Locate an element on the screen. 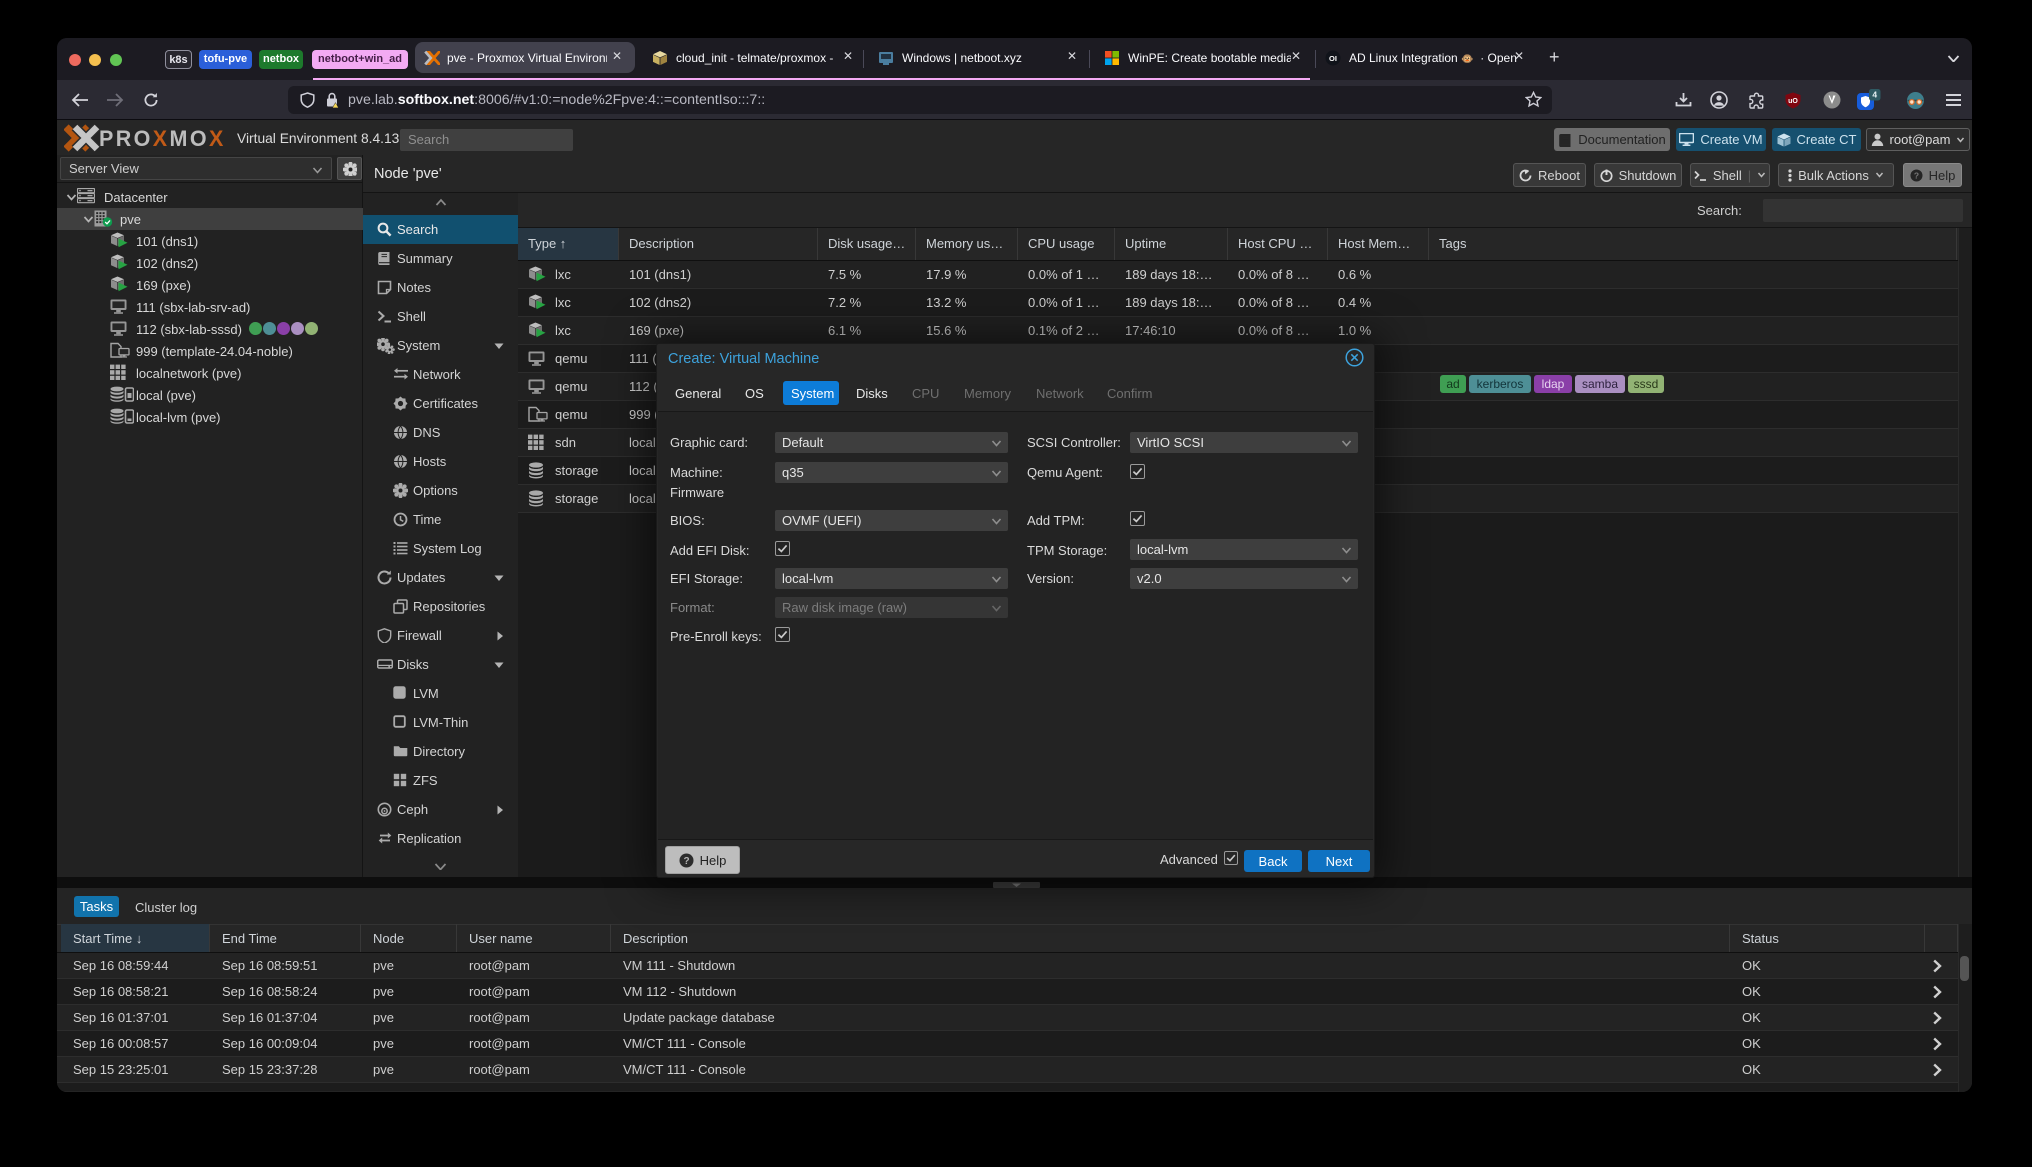 The height and width of the screenshot is (1167, 2032). svg-text: 4 is located at coordinates (1874, 95).